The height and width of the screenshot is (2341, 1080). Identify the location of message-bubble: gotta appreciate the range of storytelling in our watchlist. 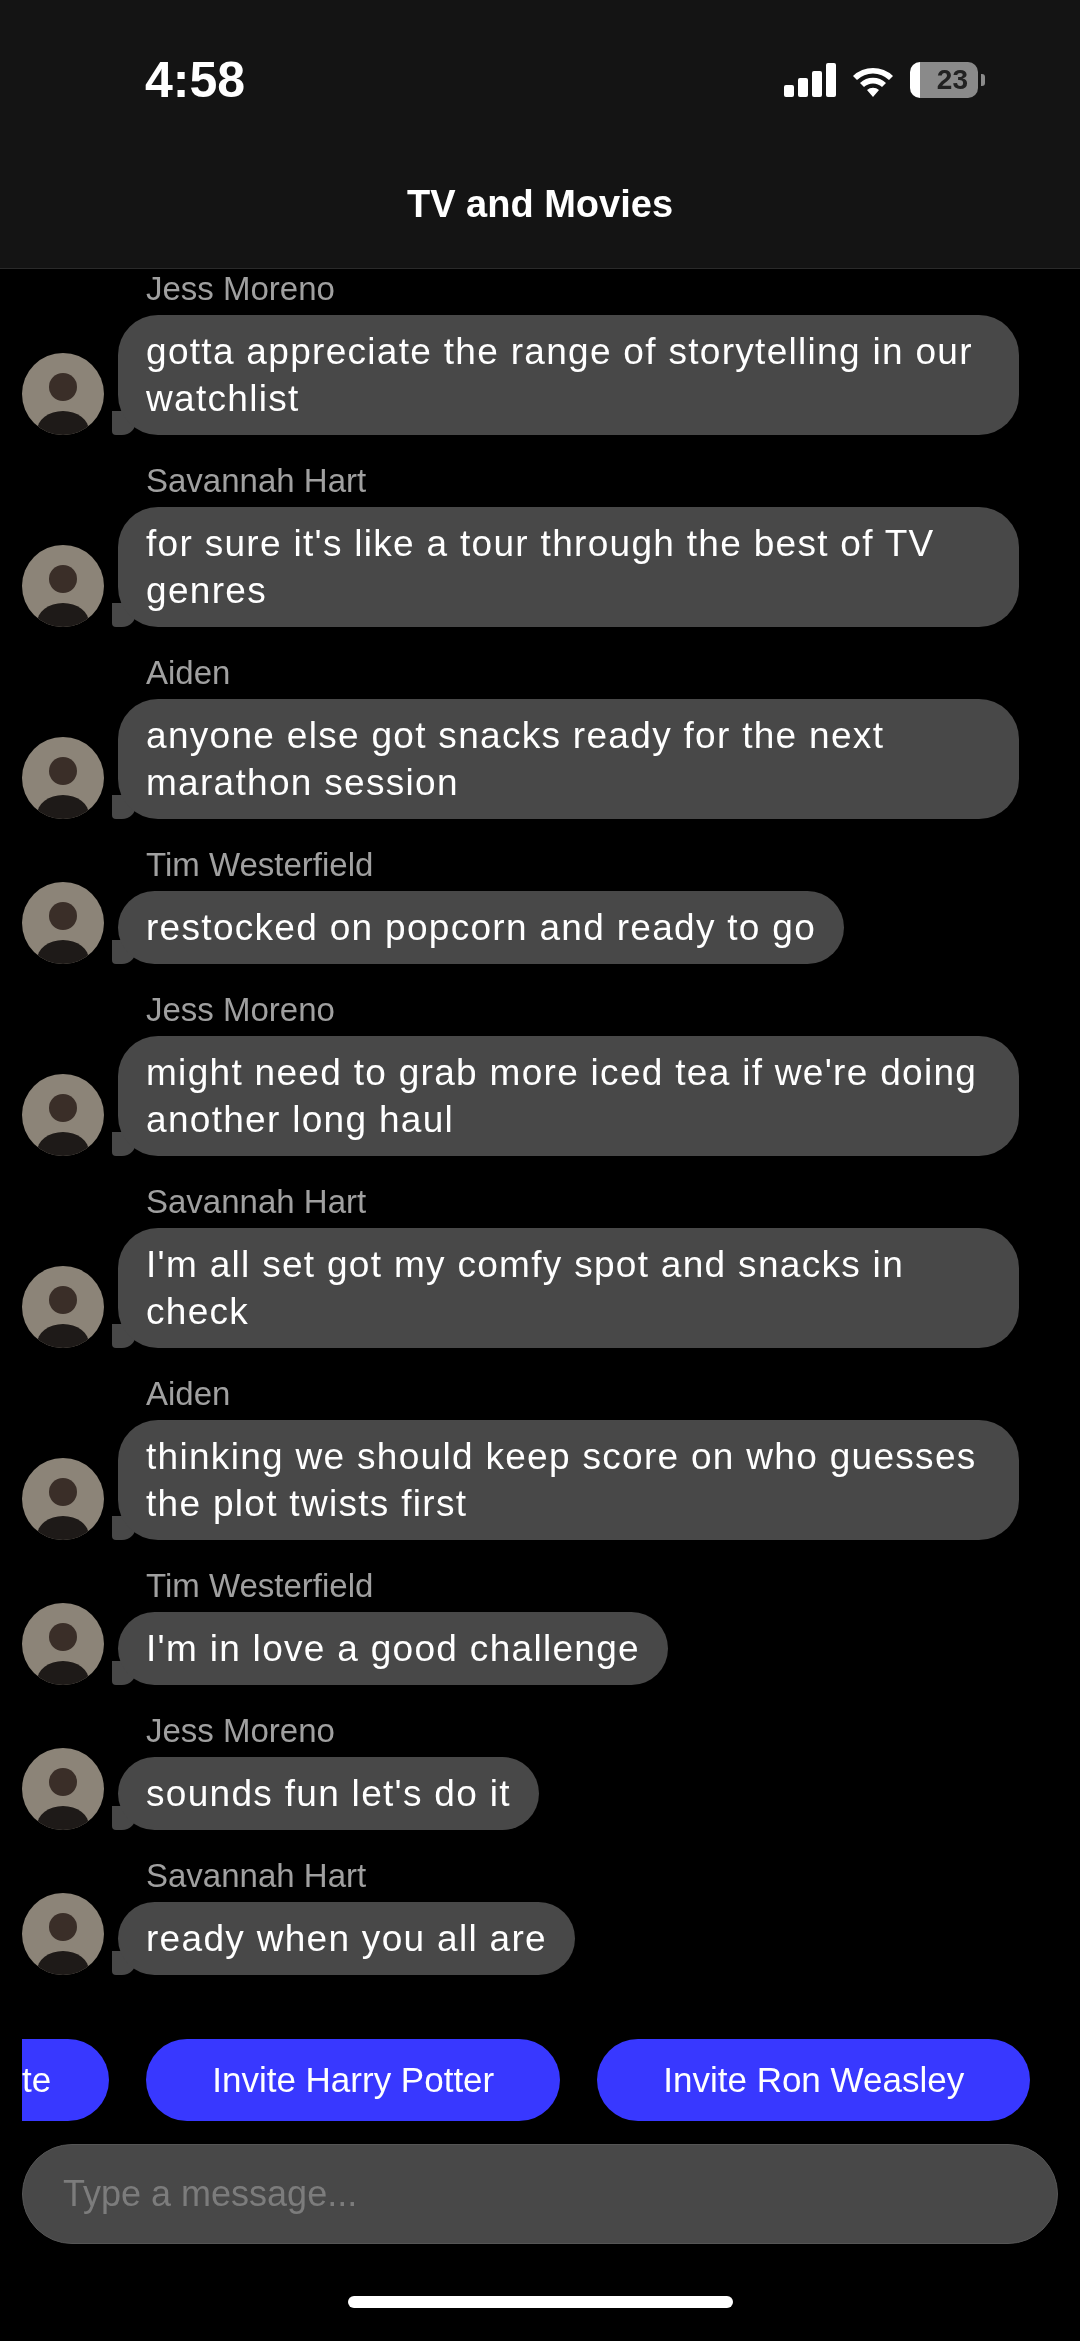
(568, 375).